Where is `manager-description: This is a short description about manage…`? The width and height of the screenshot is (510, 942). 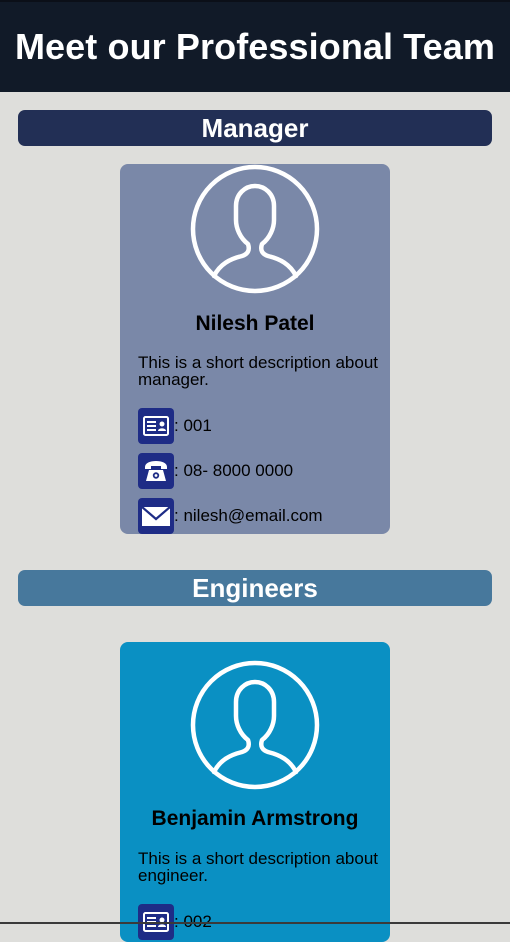 manager-description: This is a short description about manage… is located at coordinates (258, 371).